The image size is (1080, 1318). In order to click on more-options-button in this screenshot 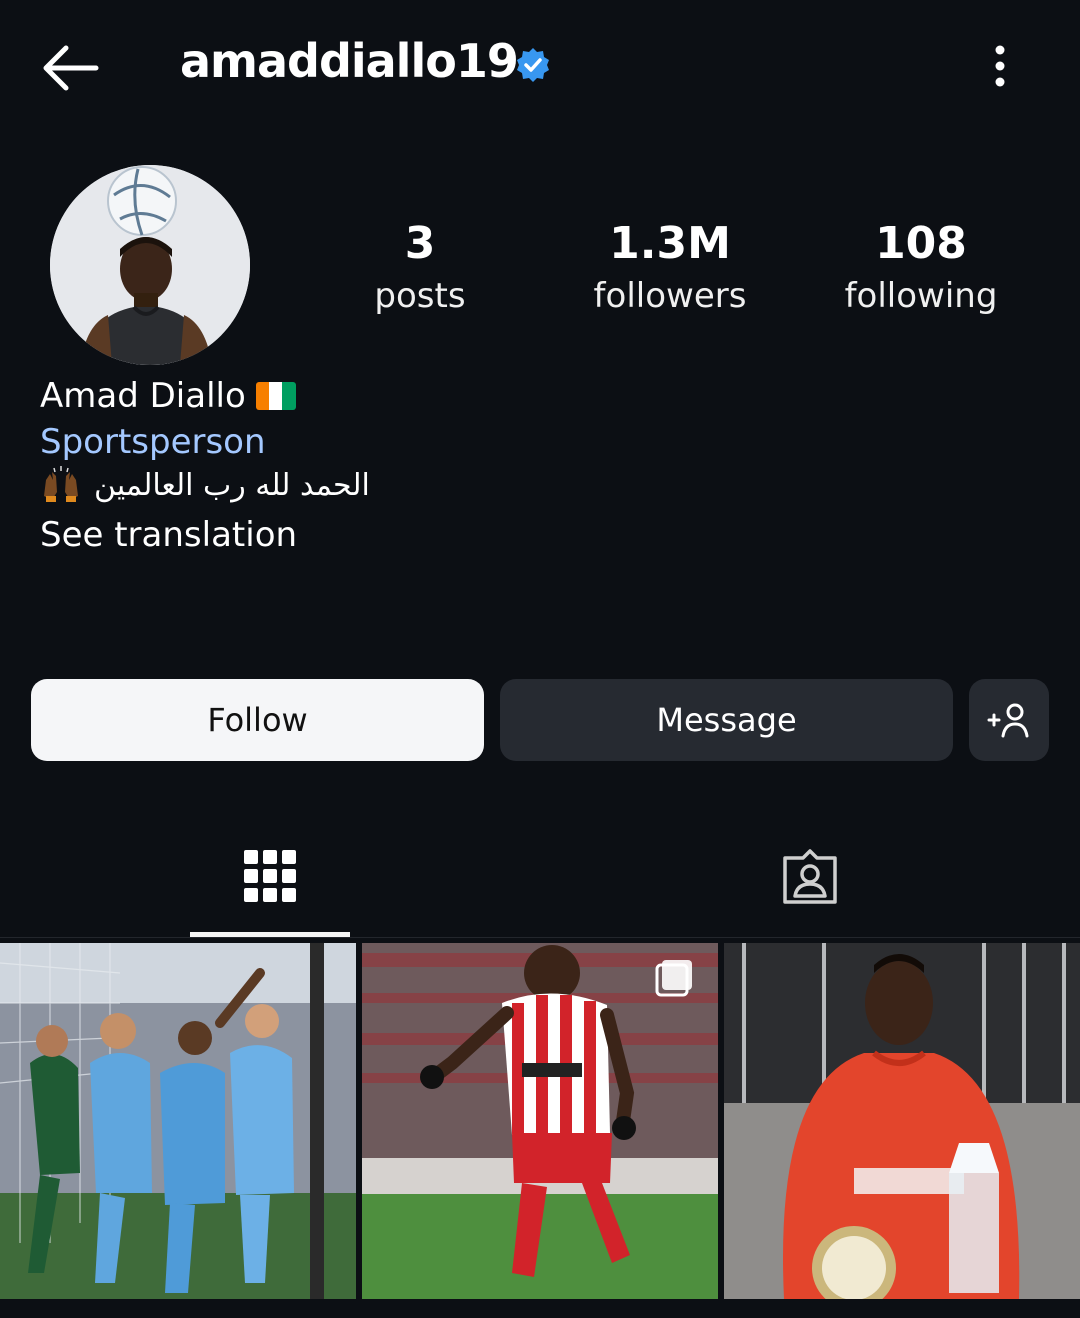, I will do `click(1000, 66)`.